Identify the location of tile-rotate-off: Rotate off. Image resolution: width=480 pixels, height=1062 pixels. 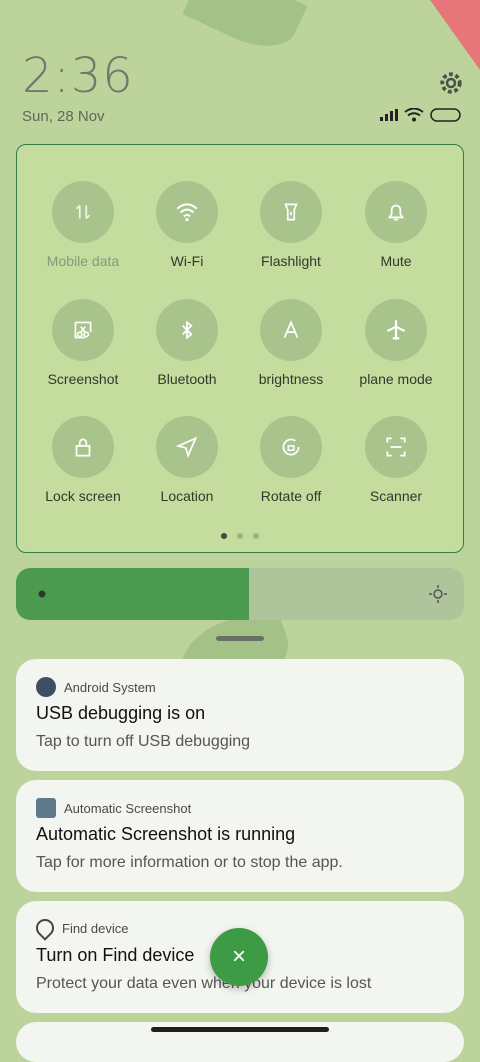
(291, 460).